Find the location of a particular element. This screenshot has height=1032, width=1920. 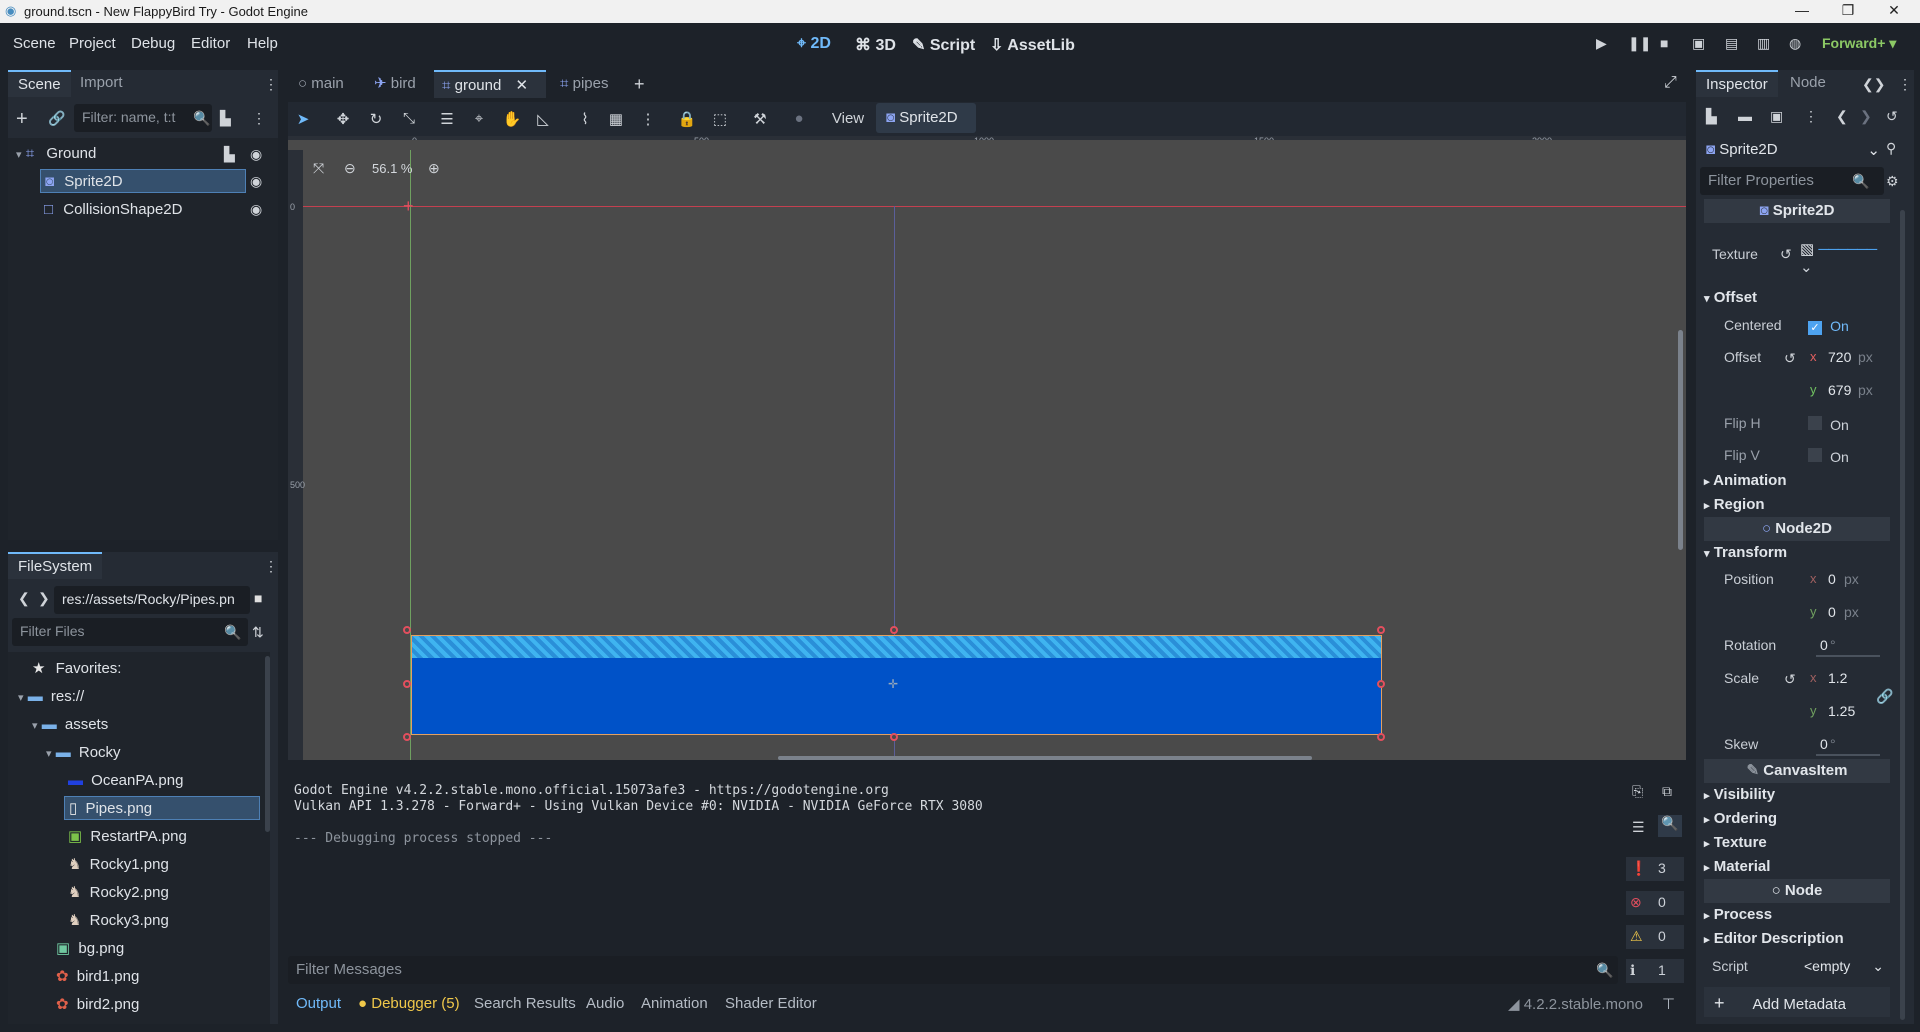

maximize-icon: ❐ is located at coordinates (1848, 10).